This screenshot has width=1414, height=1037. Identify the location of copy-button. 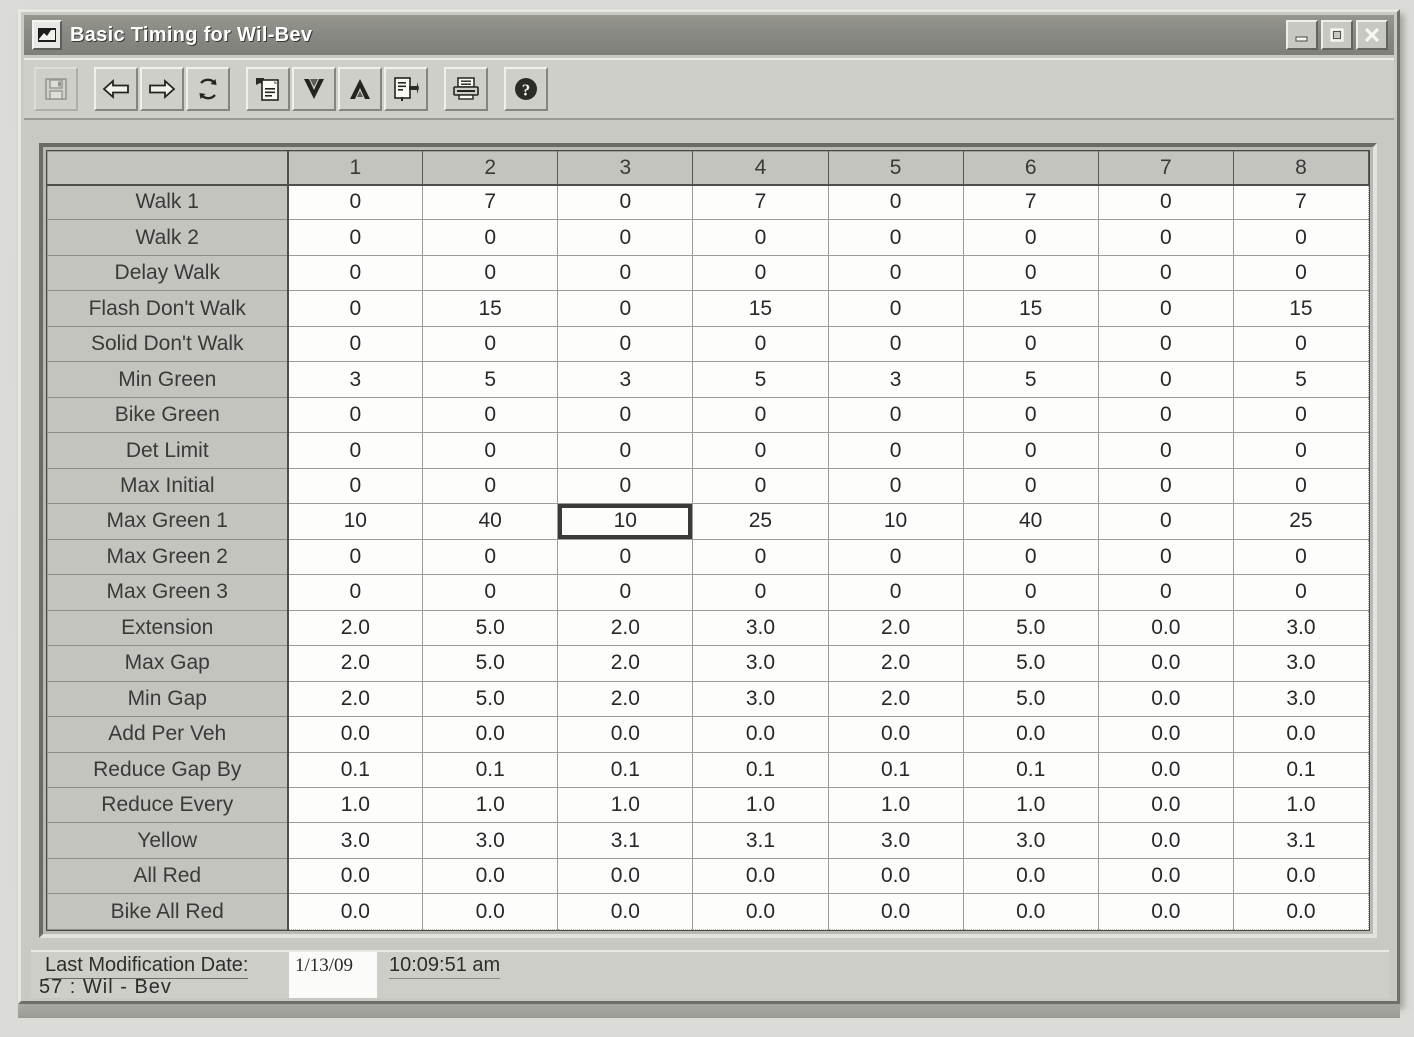
(268, 89).